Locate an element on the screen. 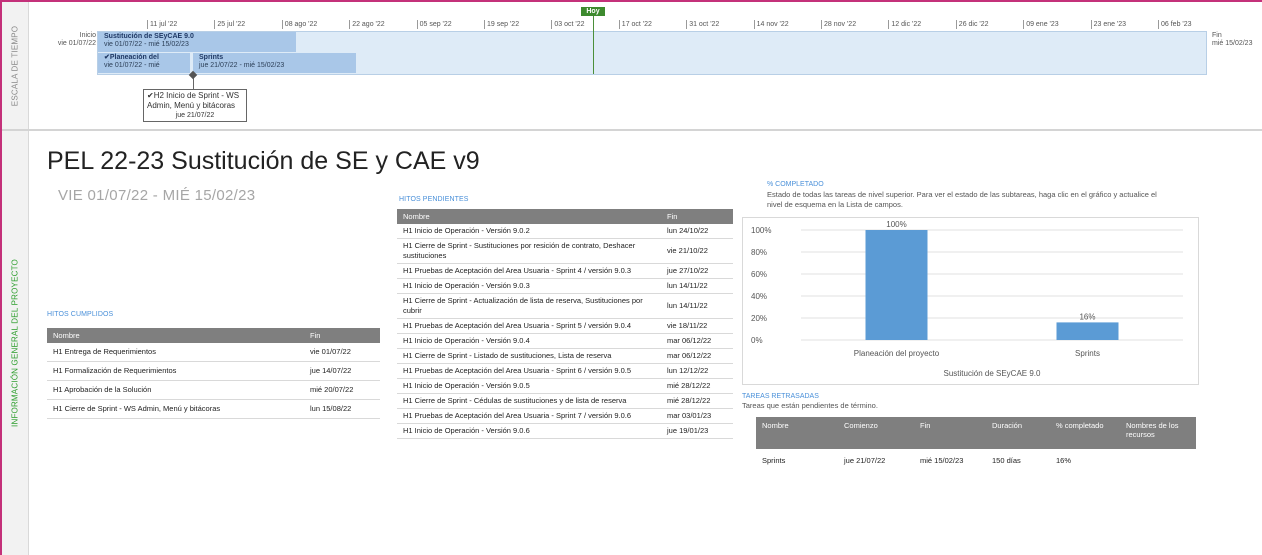 The image size is (1262, 555). chart-ytick-label: 40% is located at coordinates (759, 296).